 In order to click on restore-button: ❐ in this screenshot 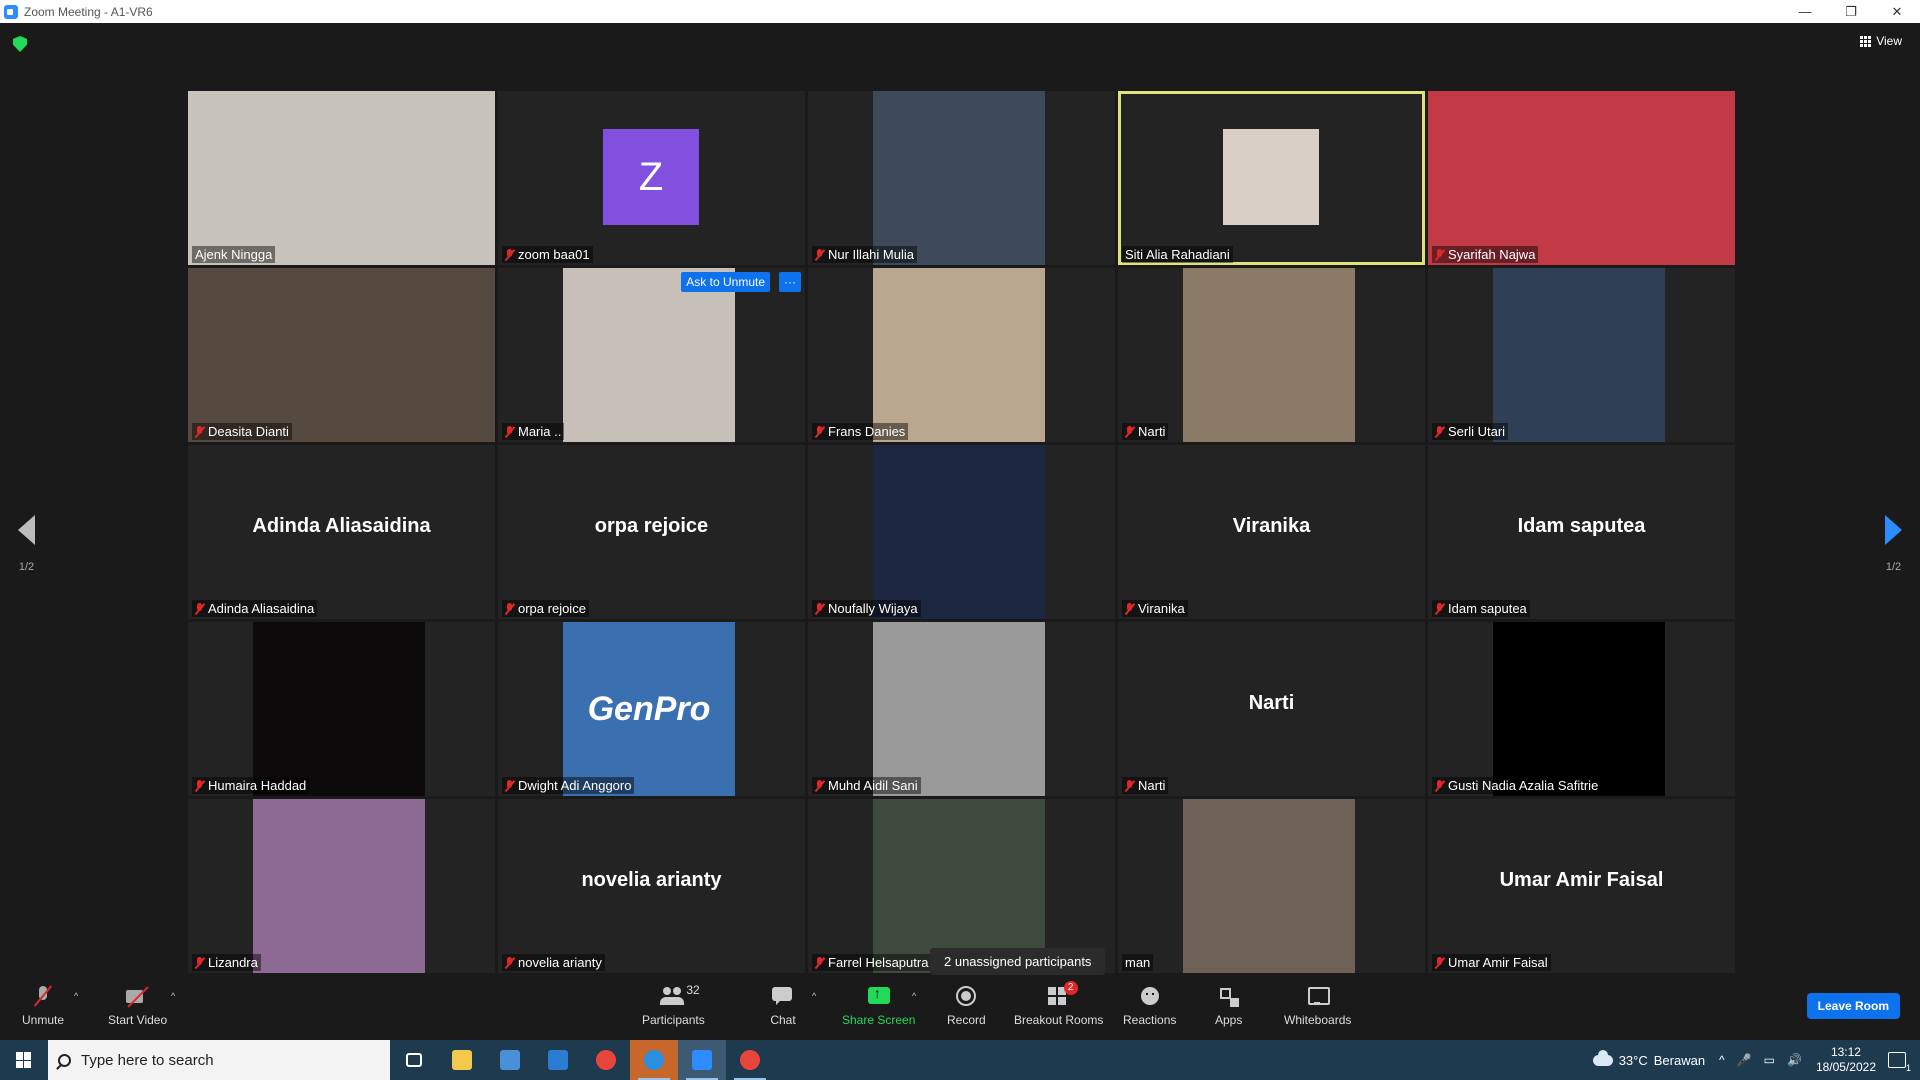, I will do `click(1851, 11)`.